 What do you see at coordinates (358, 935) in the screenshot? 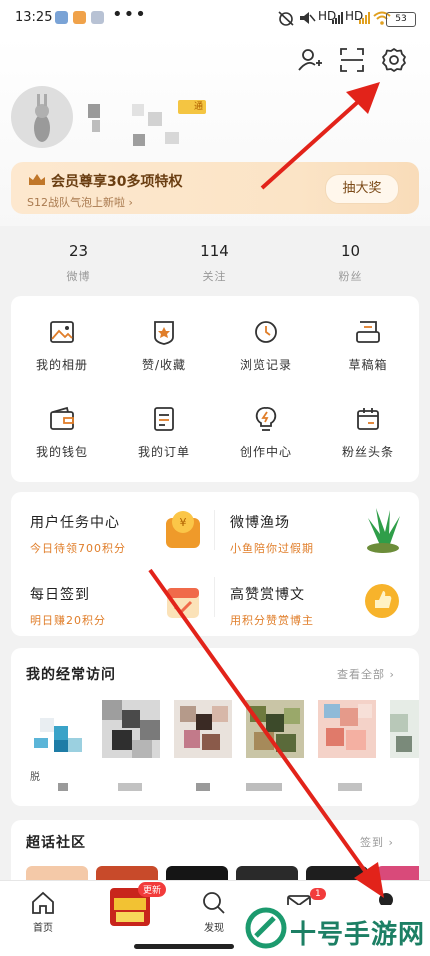
I see `watermark-text: 十号手游网` at bounding box center [358, 935].